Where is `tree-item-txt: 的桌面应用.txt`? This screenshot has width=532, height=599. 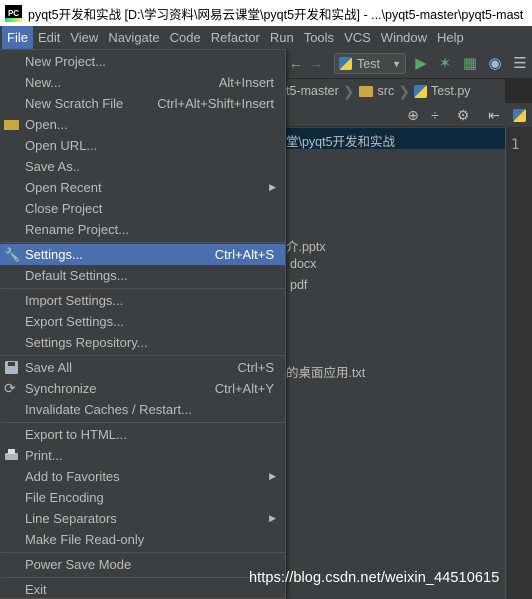
tree-item-txt: 的桌面应用.txt is located at coordinates (325, 371).